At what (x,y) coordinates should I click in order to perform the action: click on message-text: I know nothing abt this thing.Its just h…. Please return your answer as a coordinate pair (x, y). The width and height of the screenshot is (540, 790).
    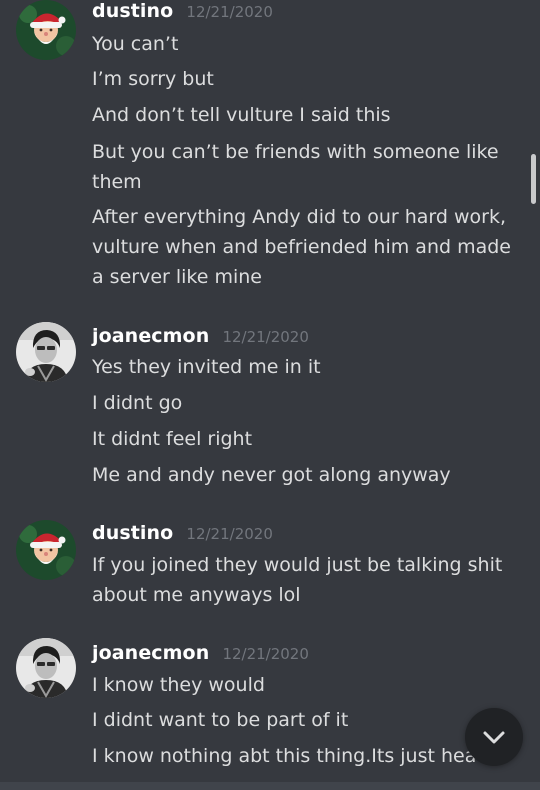
    Looking at the image, I should click on (284, 756).